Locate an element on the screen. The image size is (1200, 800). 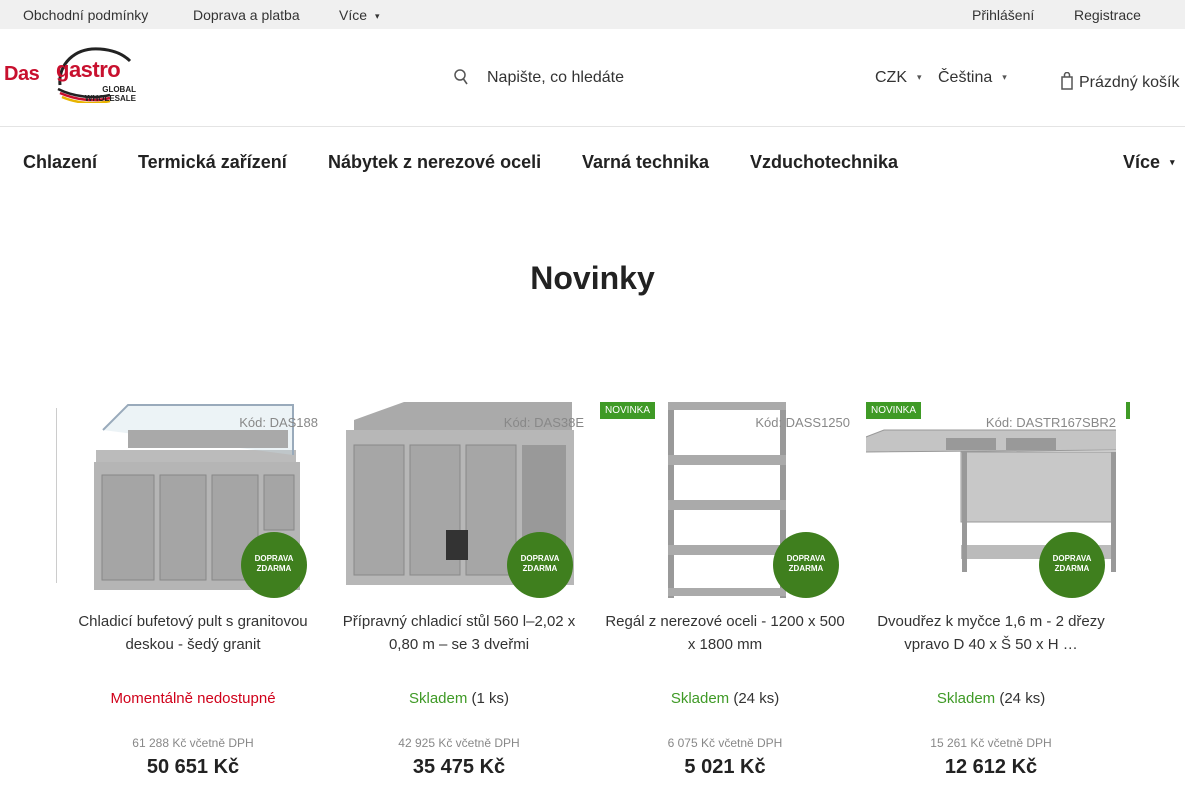
link-shipping: Doprava a platba is located at coordinates (246, 15).